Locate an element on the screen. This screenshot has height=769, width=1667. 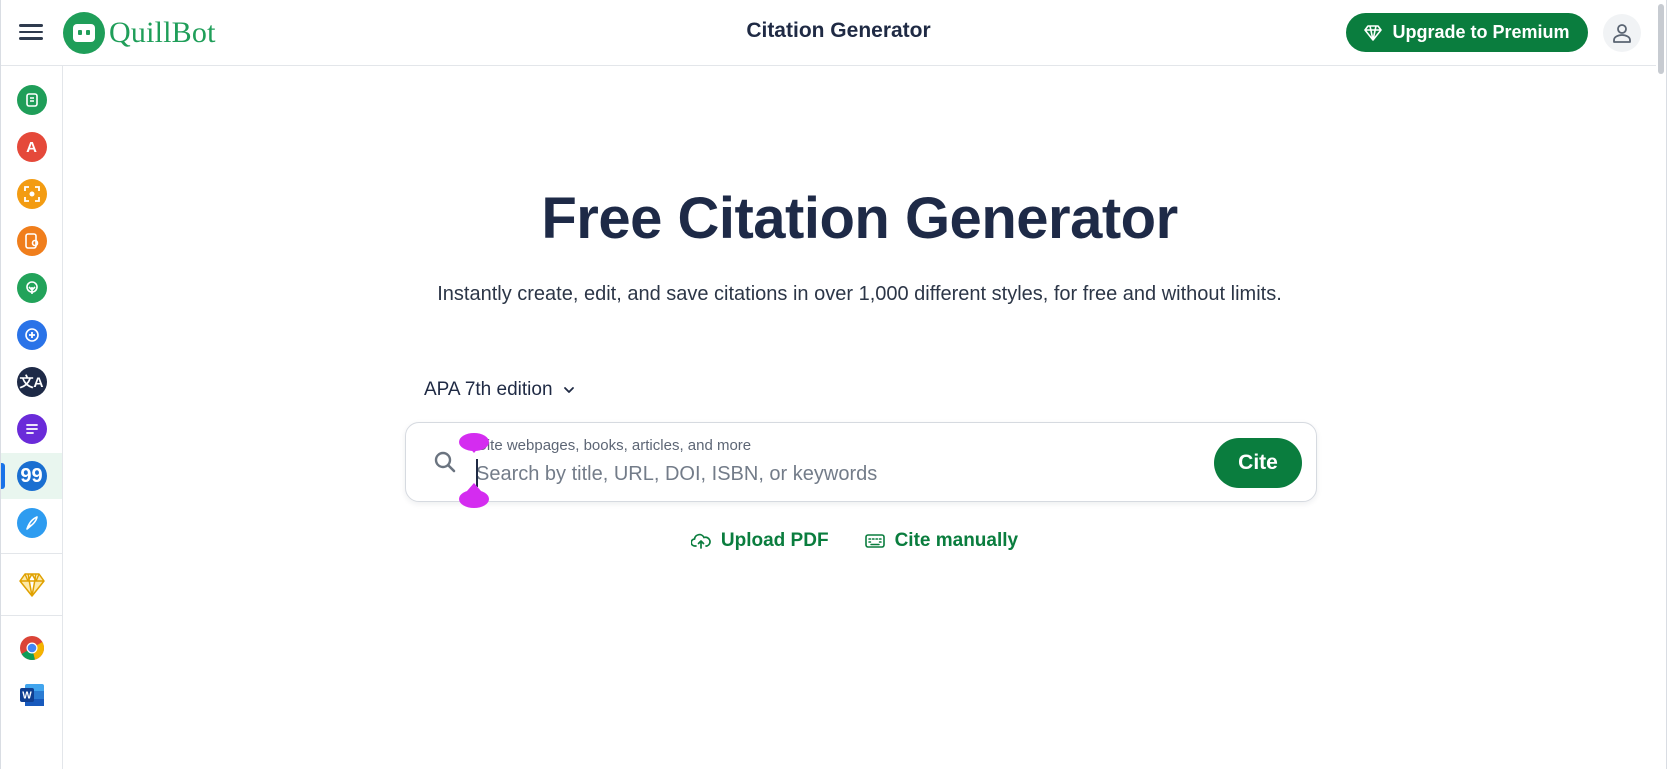
ai-detect-icon is located at coordinates (31, 194).